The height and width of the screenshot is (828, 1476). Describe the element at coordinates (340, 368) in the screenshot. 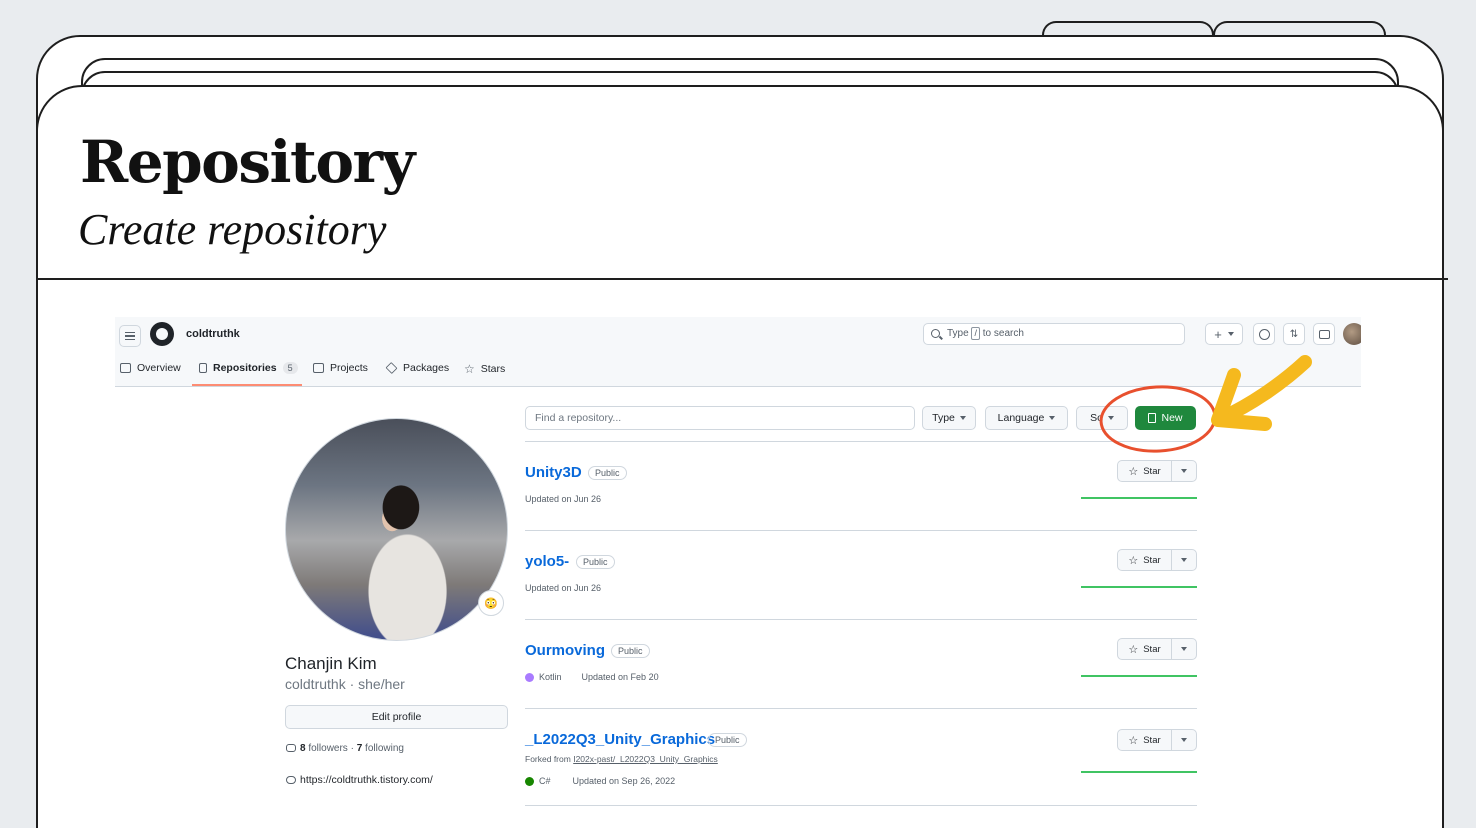

I see `tab-projects: Projects` at that location.